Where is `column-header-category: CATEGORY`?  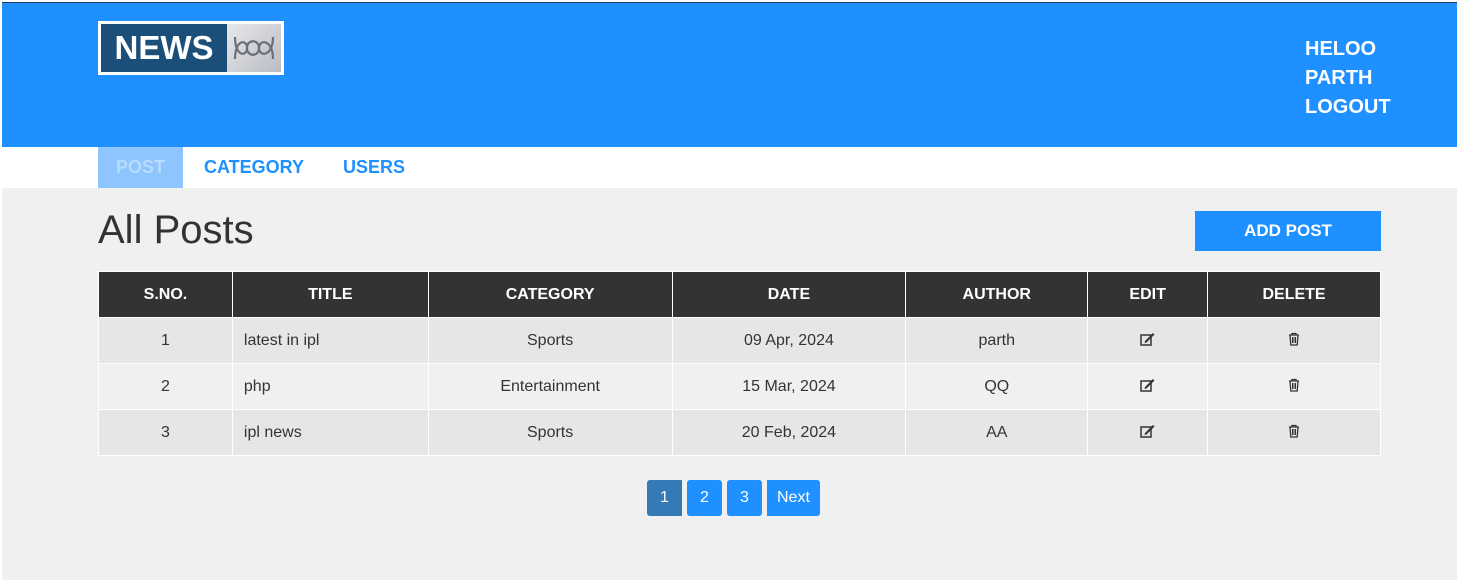 column-header-category: CATEGORY is located at coordinates (550, 294).